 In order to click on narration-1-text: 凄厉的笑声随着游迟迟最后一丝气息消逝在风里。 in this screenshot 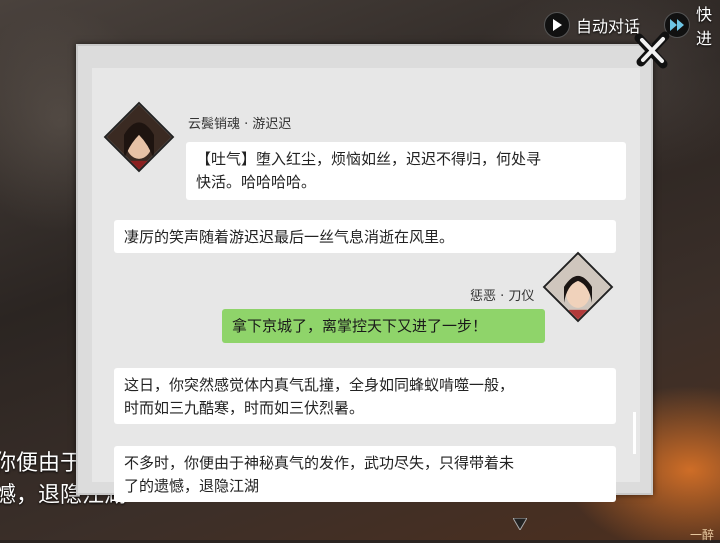, I will do `click(289, 237)`.